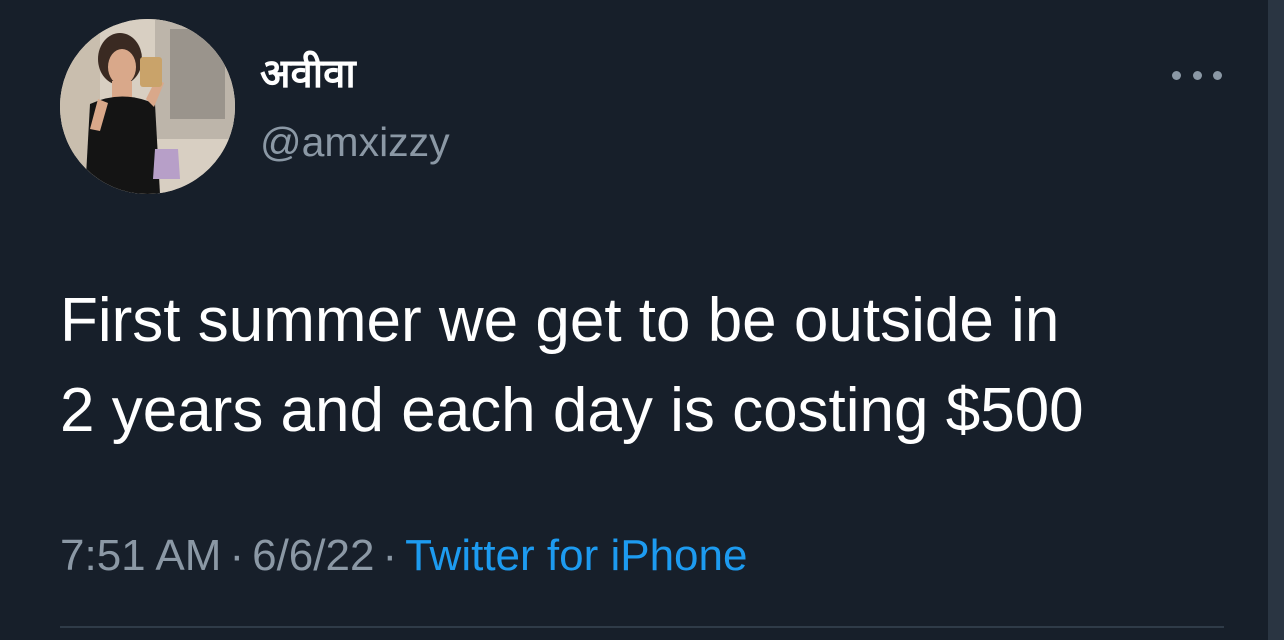  Describe the element at coordinates (642, 627) in the screenshot. I see `divider` at that location.